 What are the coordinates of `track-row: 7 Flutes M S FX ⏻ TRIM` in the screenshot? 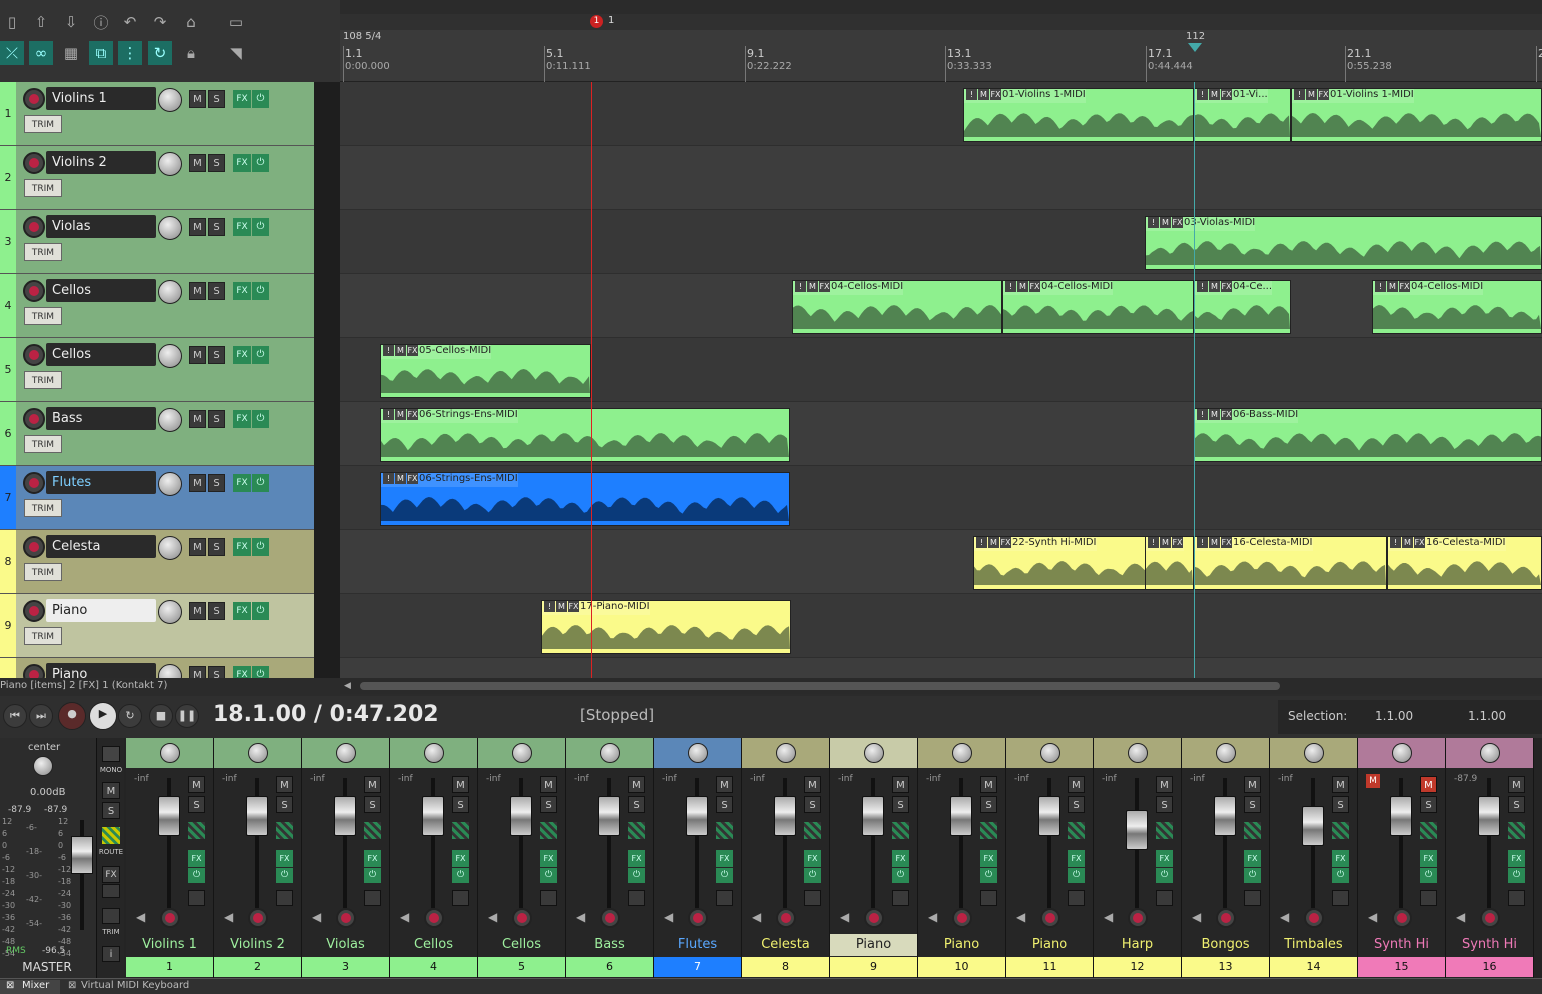 It's located at (157, 498).